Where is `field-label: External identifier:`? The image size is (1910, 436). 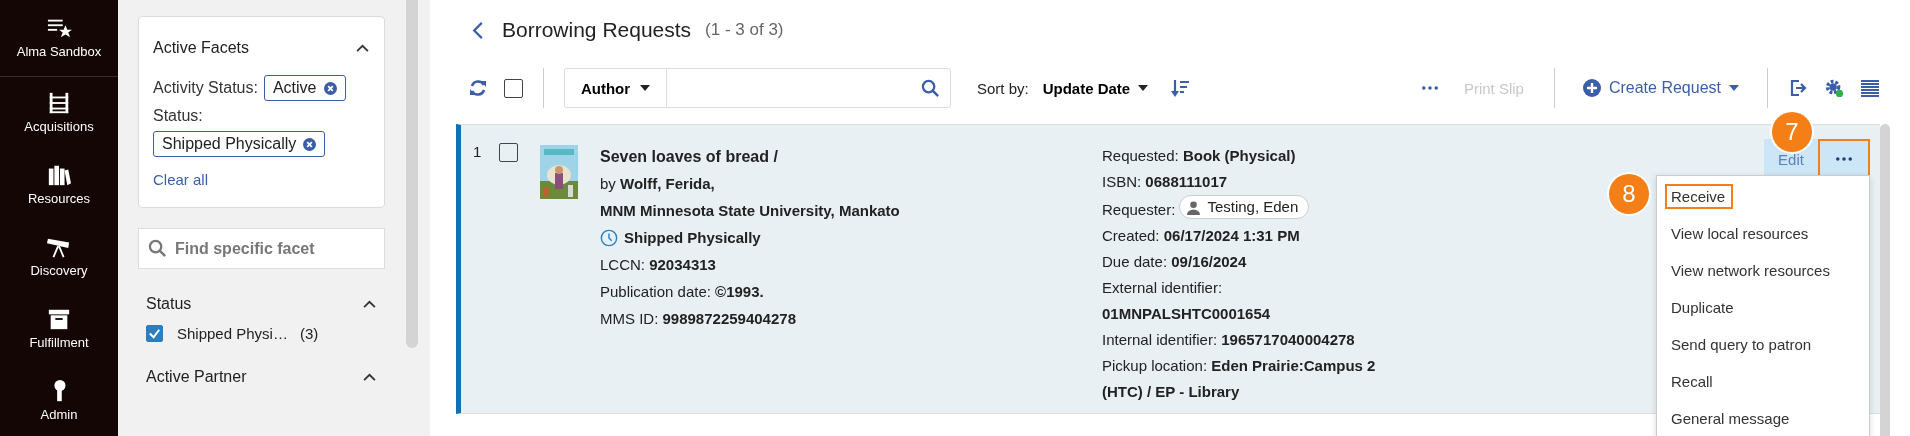 field-label: External identifier: is located at coordinates (1162, 287).